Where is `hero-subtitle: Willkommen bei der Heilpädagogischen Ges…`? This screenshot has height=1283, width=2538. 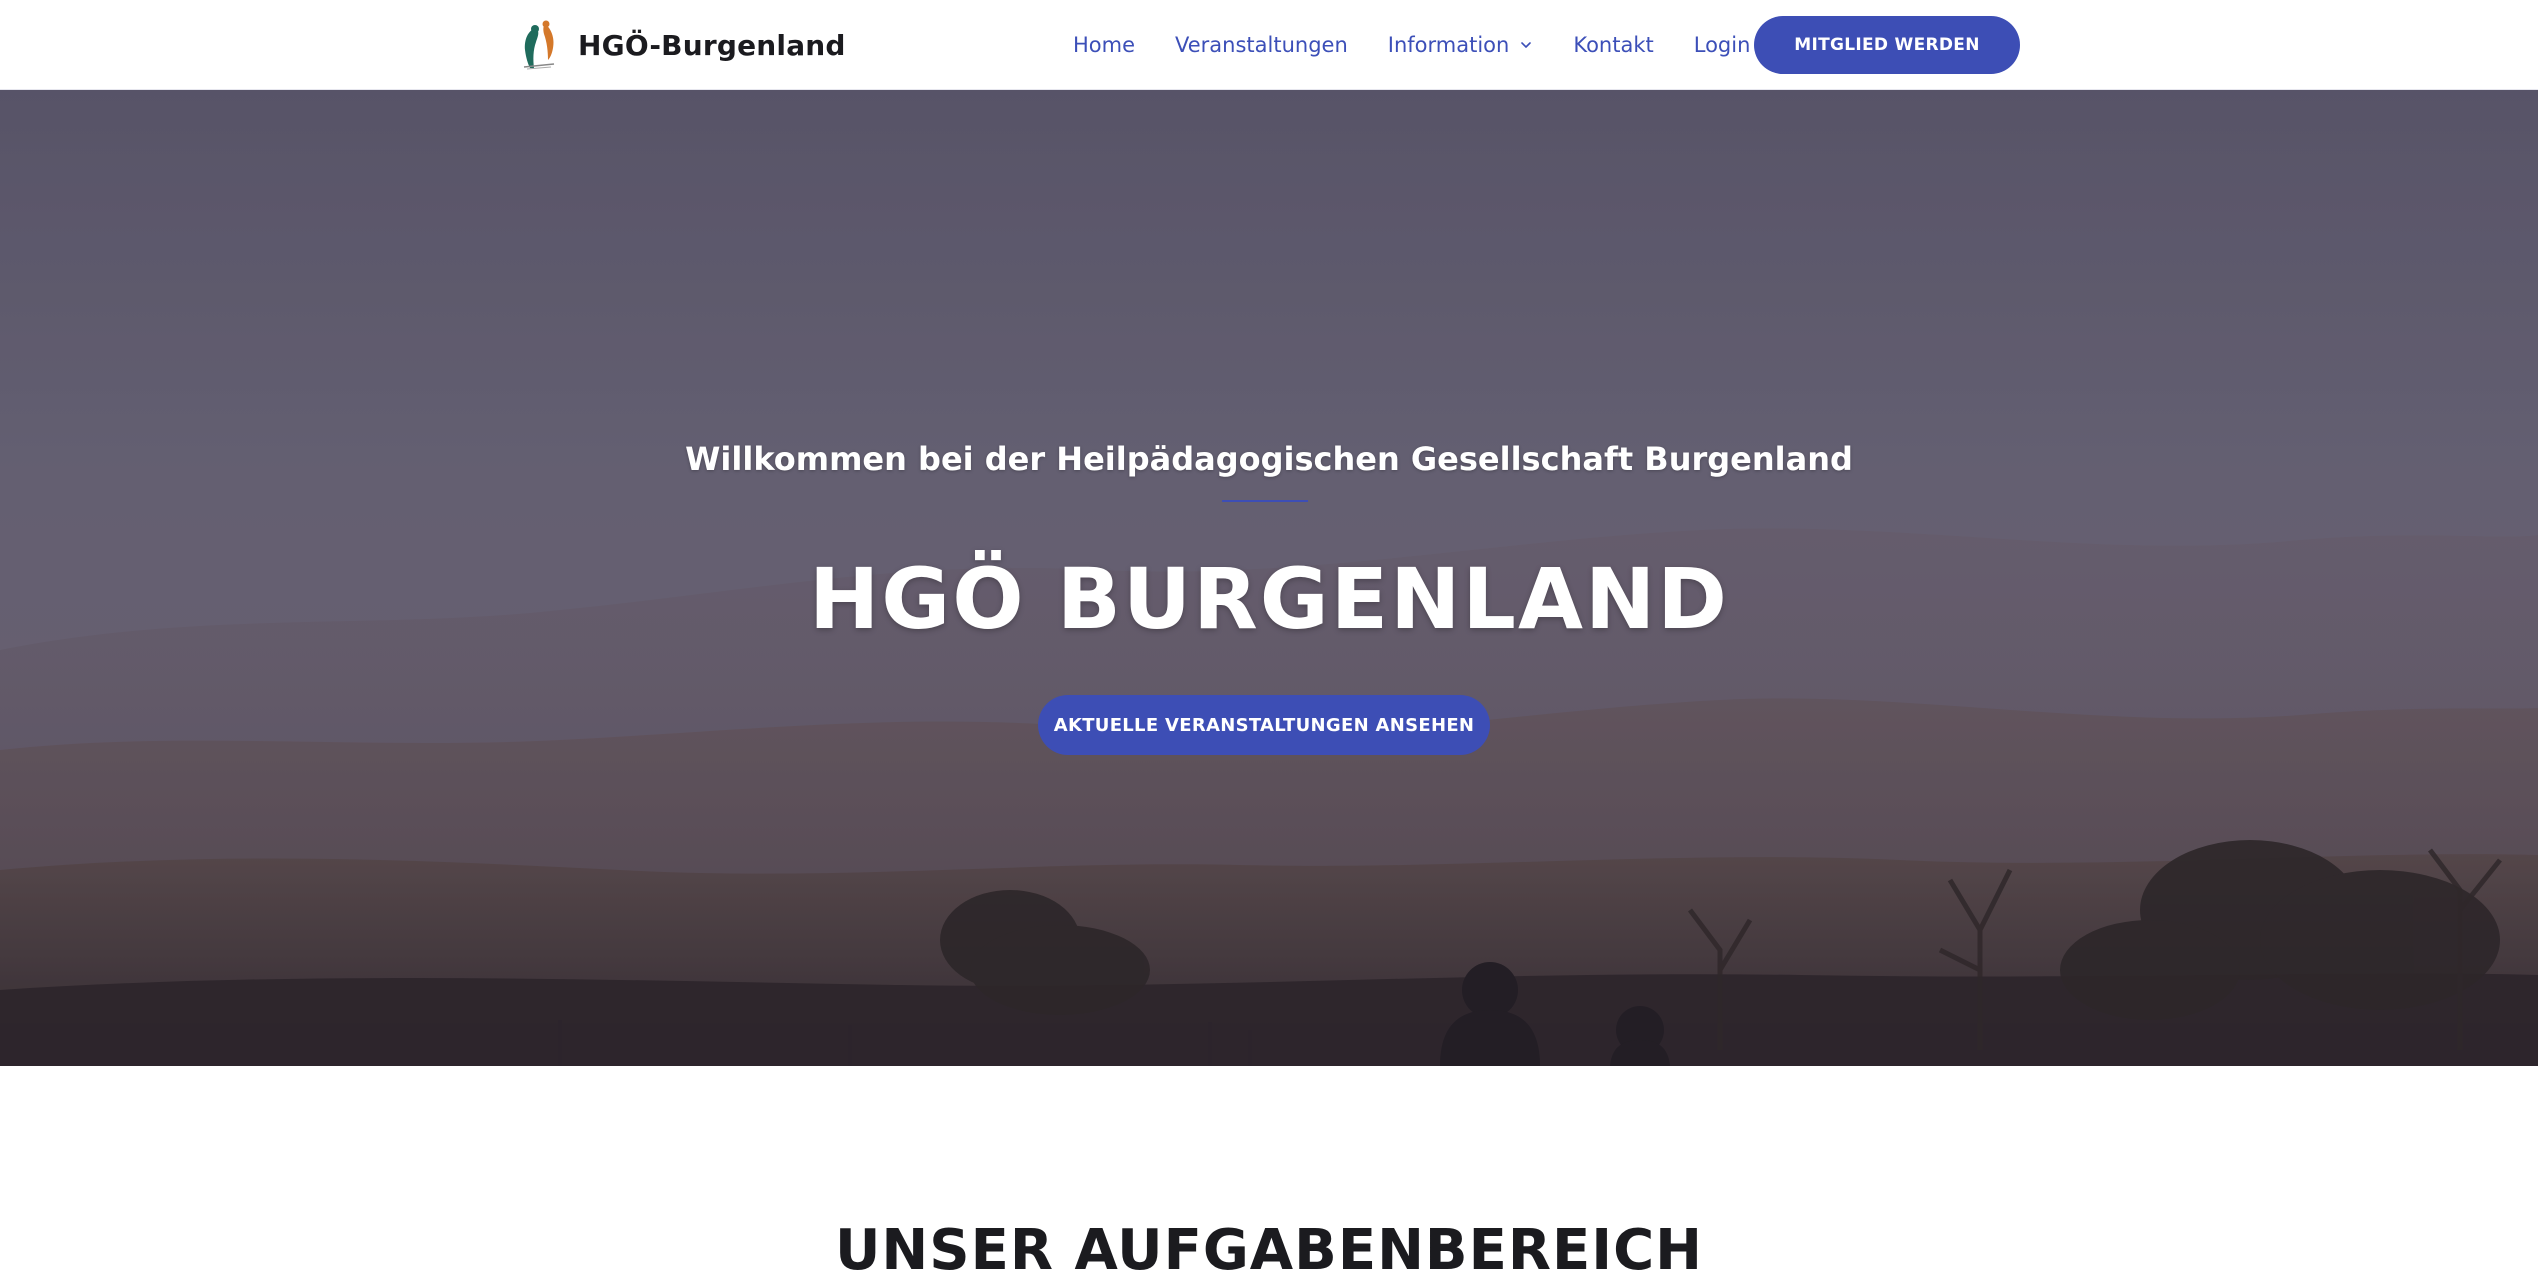
hero-subtitle: Willkommen bei der Heilpädagogischen Ges… is located at coordinates (1269, 459).